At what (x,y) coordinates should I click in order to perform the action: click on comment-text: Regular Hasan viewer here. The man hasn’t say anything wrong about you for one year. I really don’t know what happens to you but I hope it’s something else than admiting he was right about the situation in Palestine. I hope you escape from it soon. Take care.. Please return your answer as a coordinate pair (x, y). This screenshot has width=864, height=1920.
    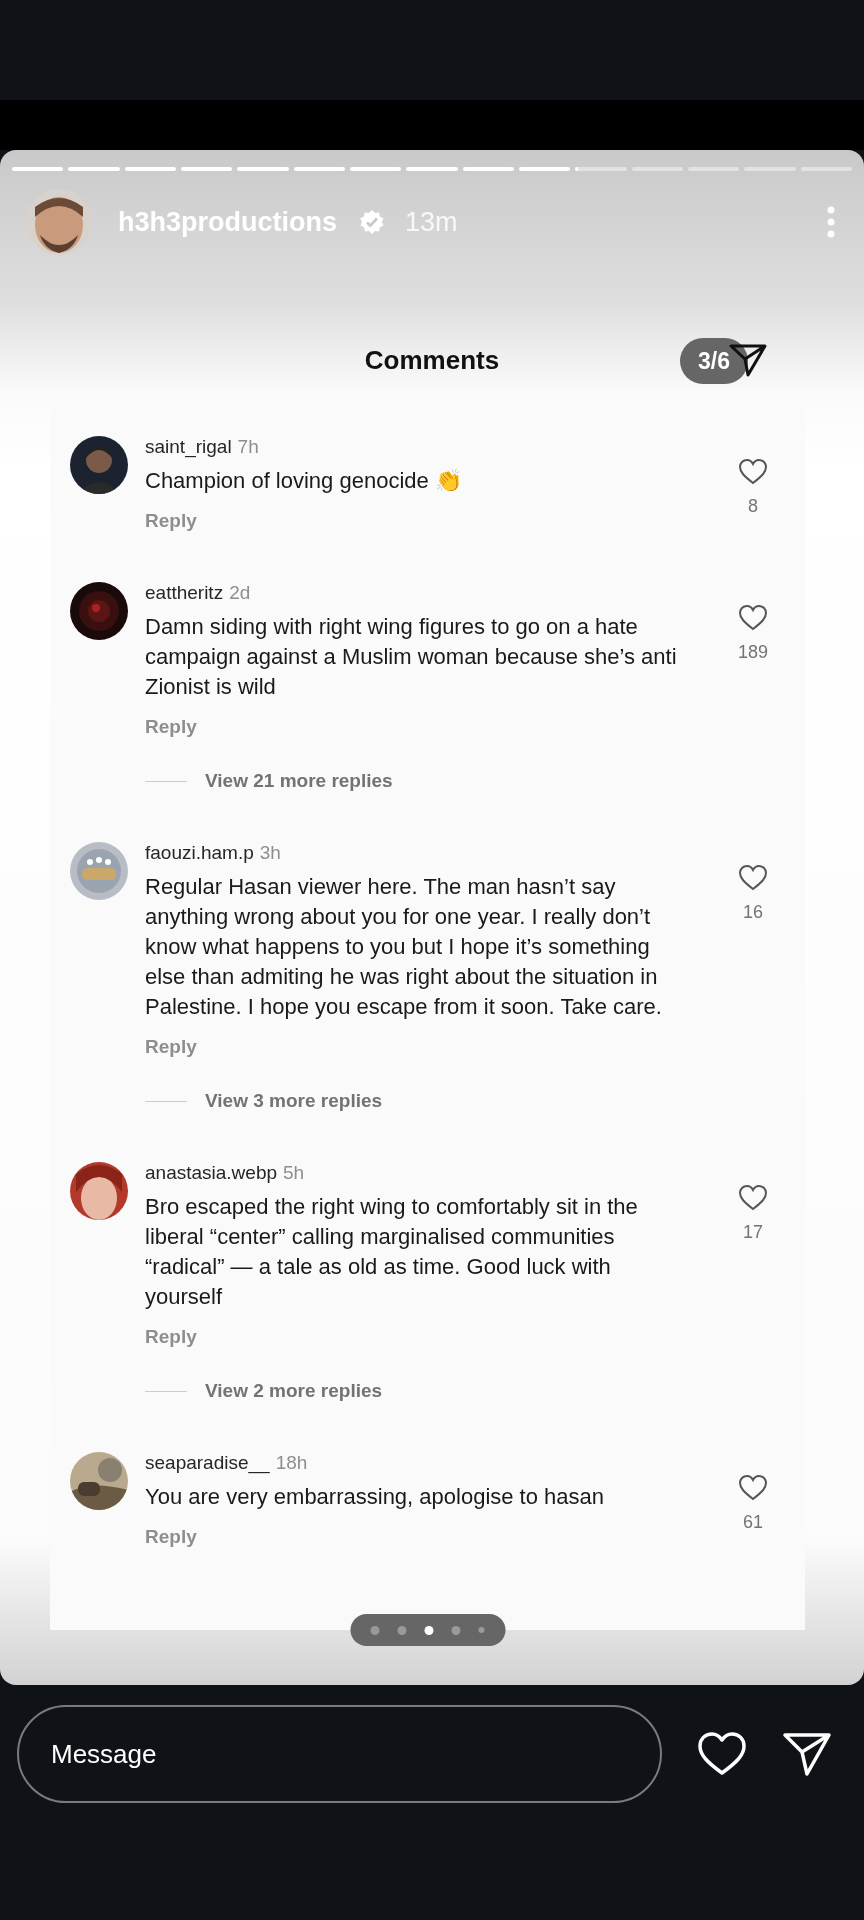
    Looking at the image, I should click on (404, 947).